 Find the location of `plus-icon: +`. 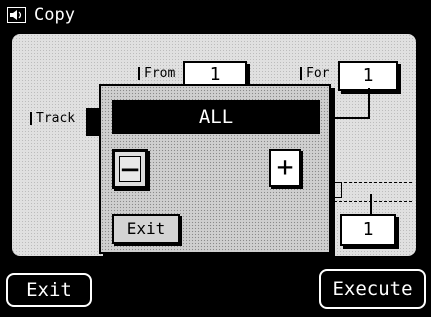

plus-icon: + is located at coordinates (285, 166).